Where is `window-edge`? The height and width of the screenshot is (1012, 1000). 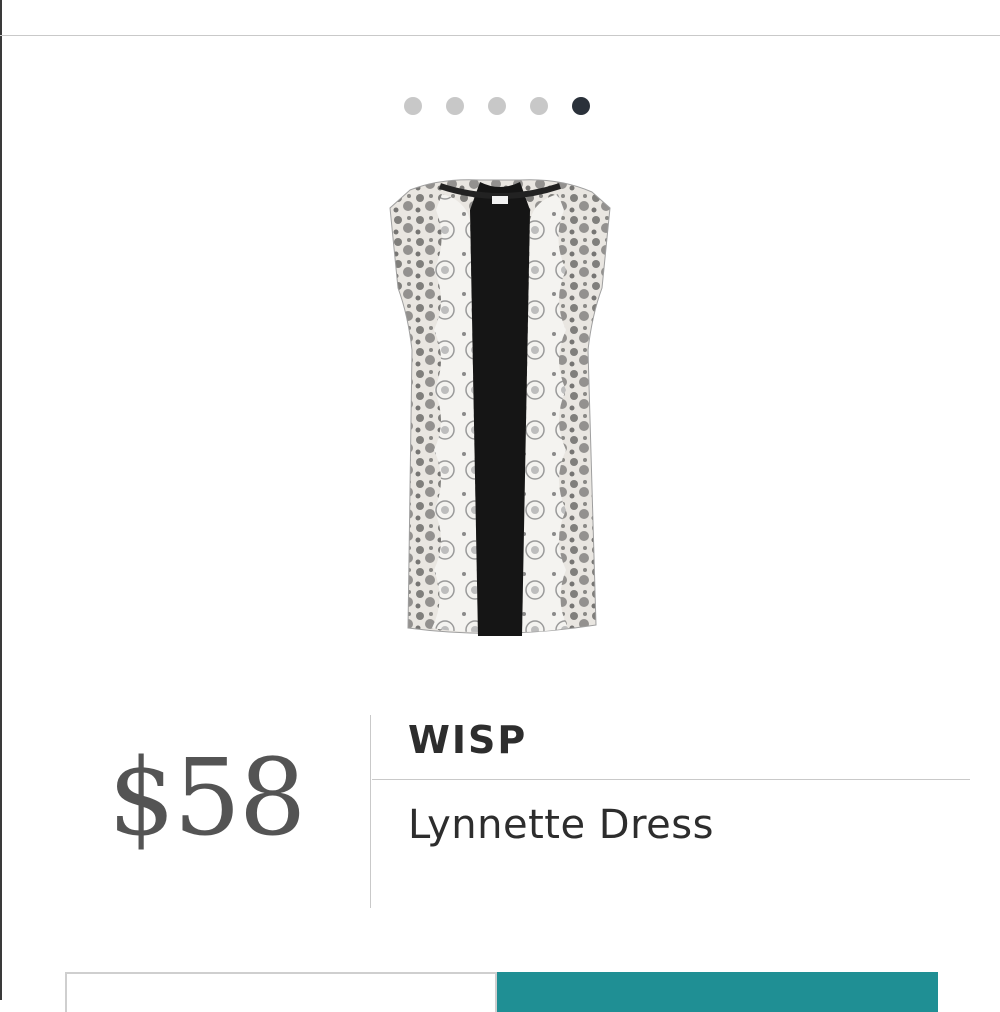
window-edge is located at coordinates (1, 500).